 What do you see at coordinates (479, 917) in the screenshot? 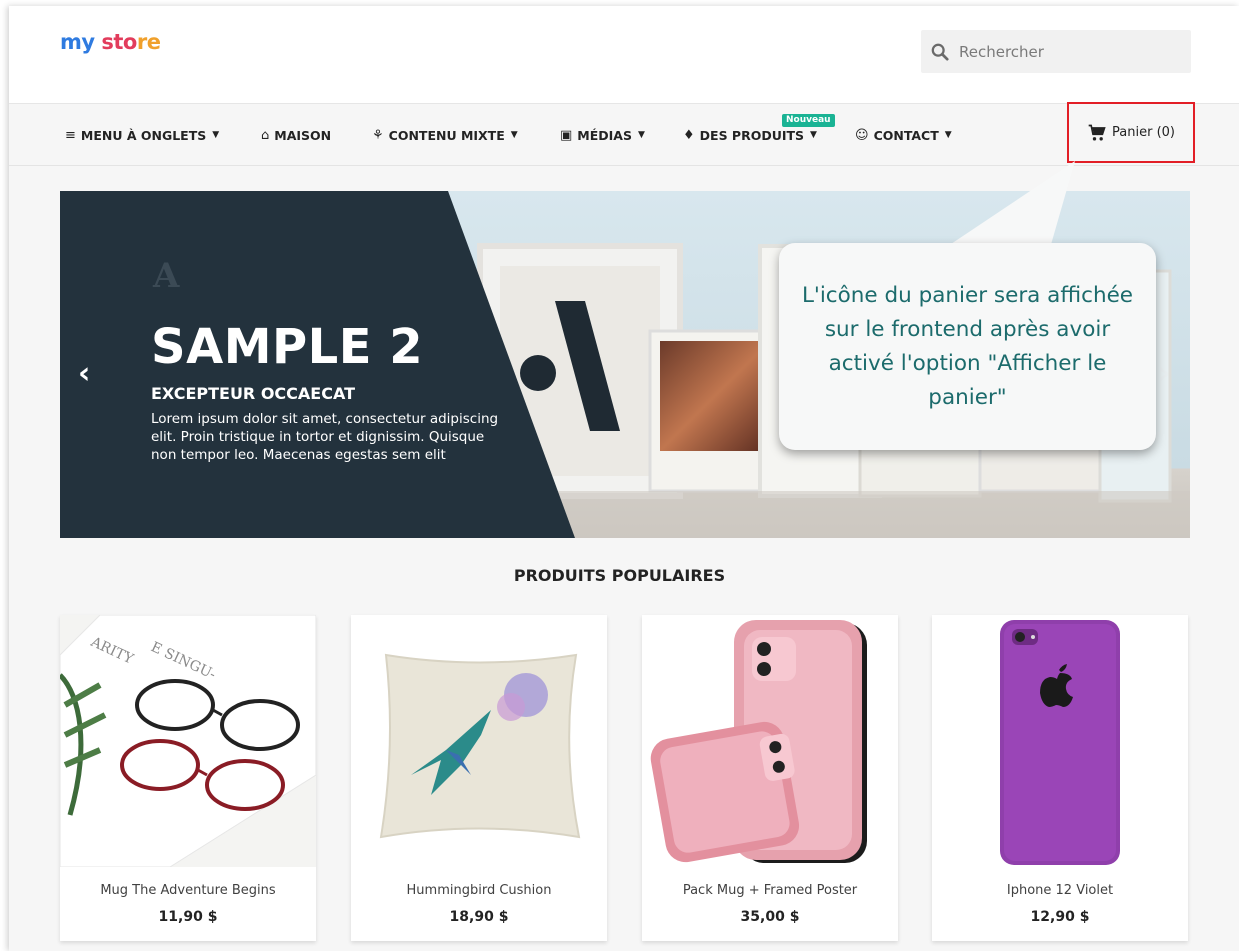
I see `product-price: 18,90 $` at bounding box center [479, 917].